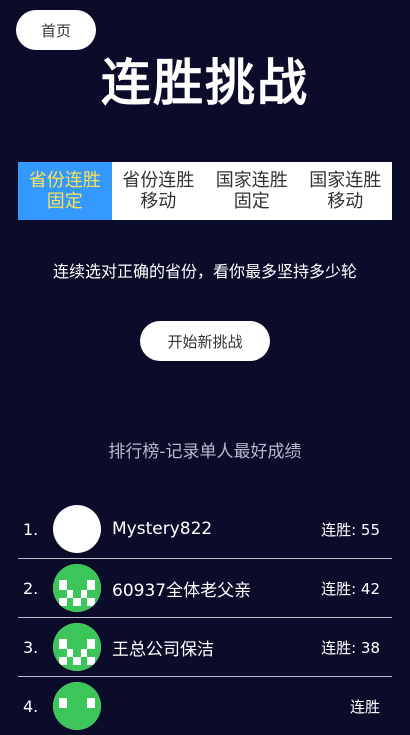 The width and height of the screenshot is (410, 735). I want to click on leaderboard-row: 3. 王总公司保洁 连胜: 38, so click(205, 647).